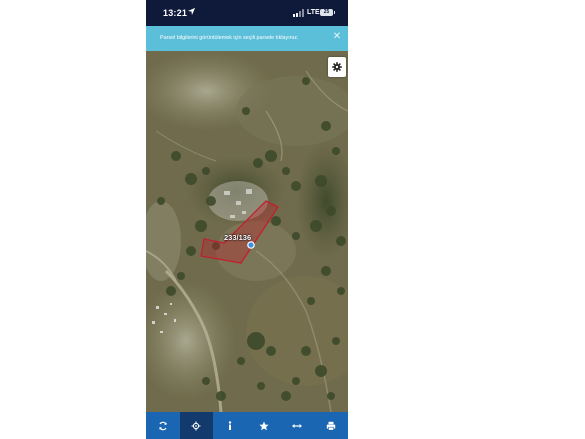  Describe the element at coordinates (337, 37) in the screenshot. I see `close-icon: ✕` at that location.